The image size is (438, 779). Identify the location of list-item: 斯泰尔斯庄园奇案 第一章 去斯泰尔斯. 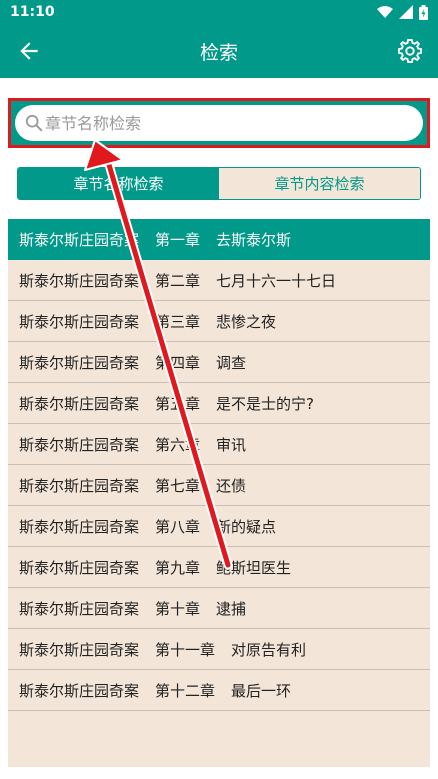
(219, 239).